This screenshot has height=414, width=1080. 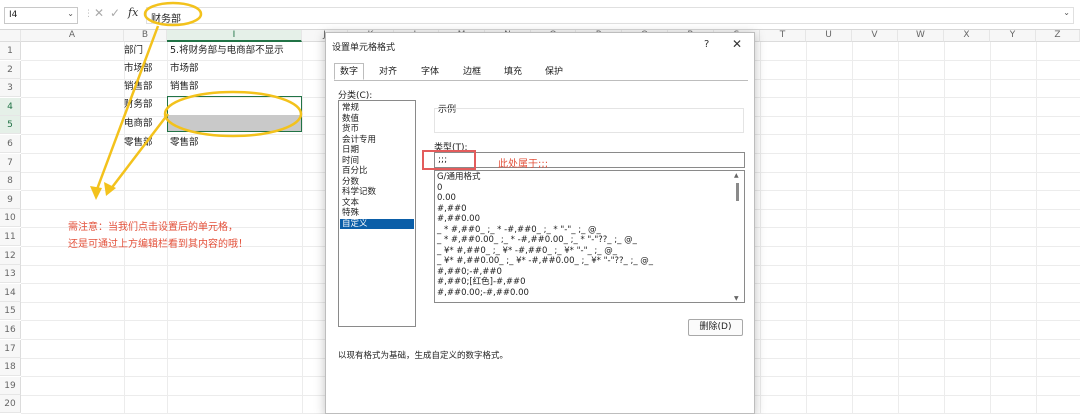 I want to click on type-list-item: #,##0;[红色]-#,##0, so click(x=481, y=282).